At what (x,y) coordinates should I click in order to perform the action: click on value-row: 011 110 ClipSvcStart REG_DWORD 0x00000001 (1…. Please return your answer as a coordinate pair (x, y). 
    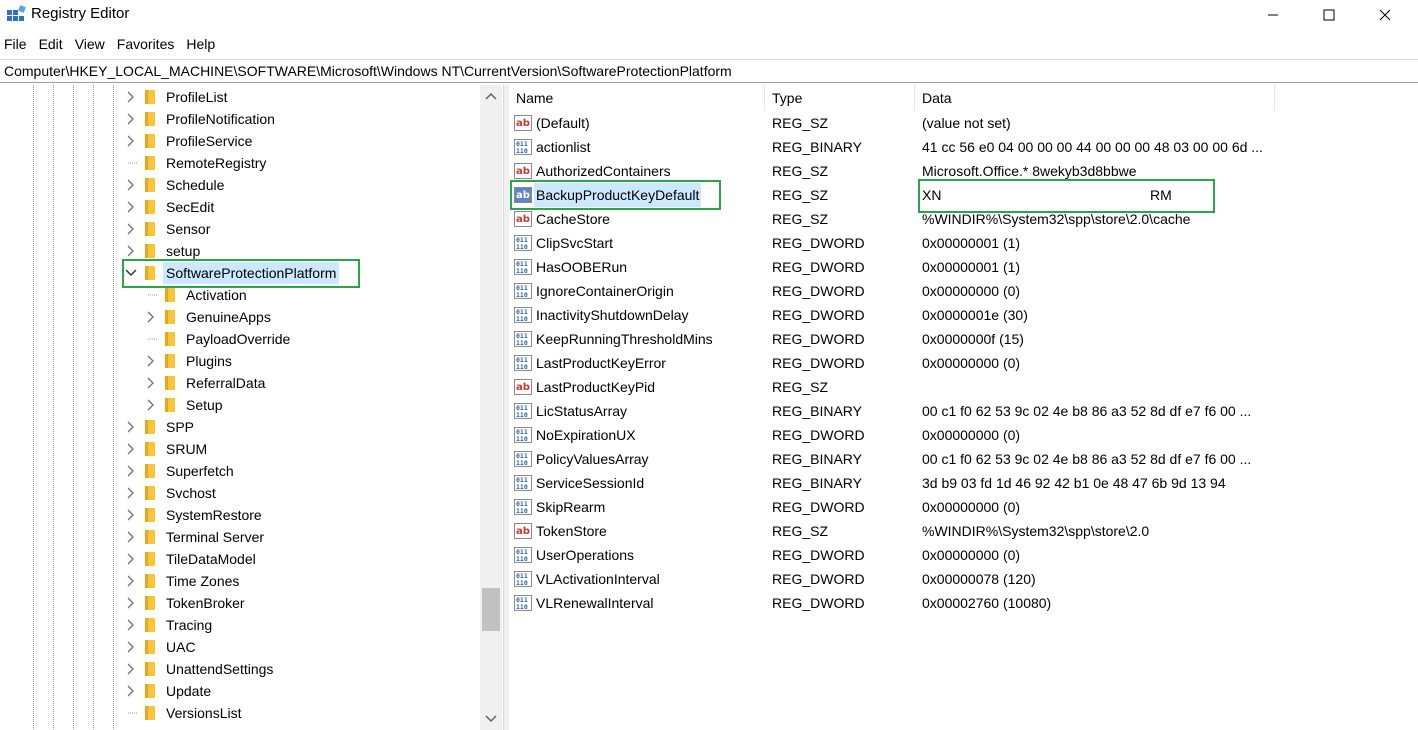
    Looking at the image, I should click on (963, 243).